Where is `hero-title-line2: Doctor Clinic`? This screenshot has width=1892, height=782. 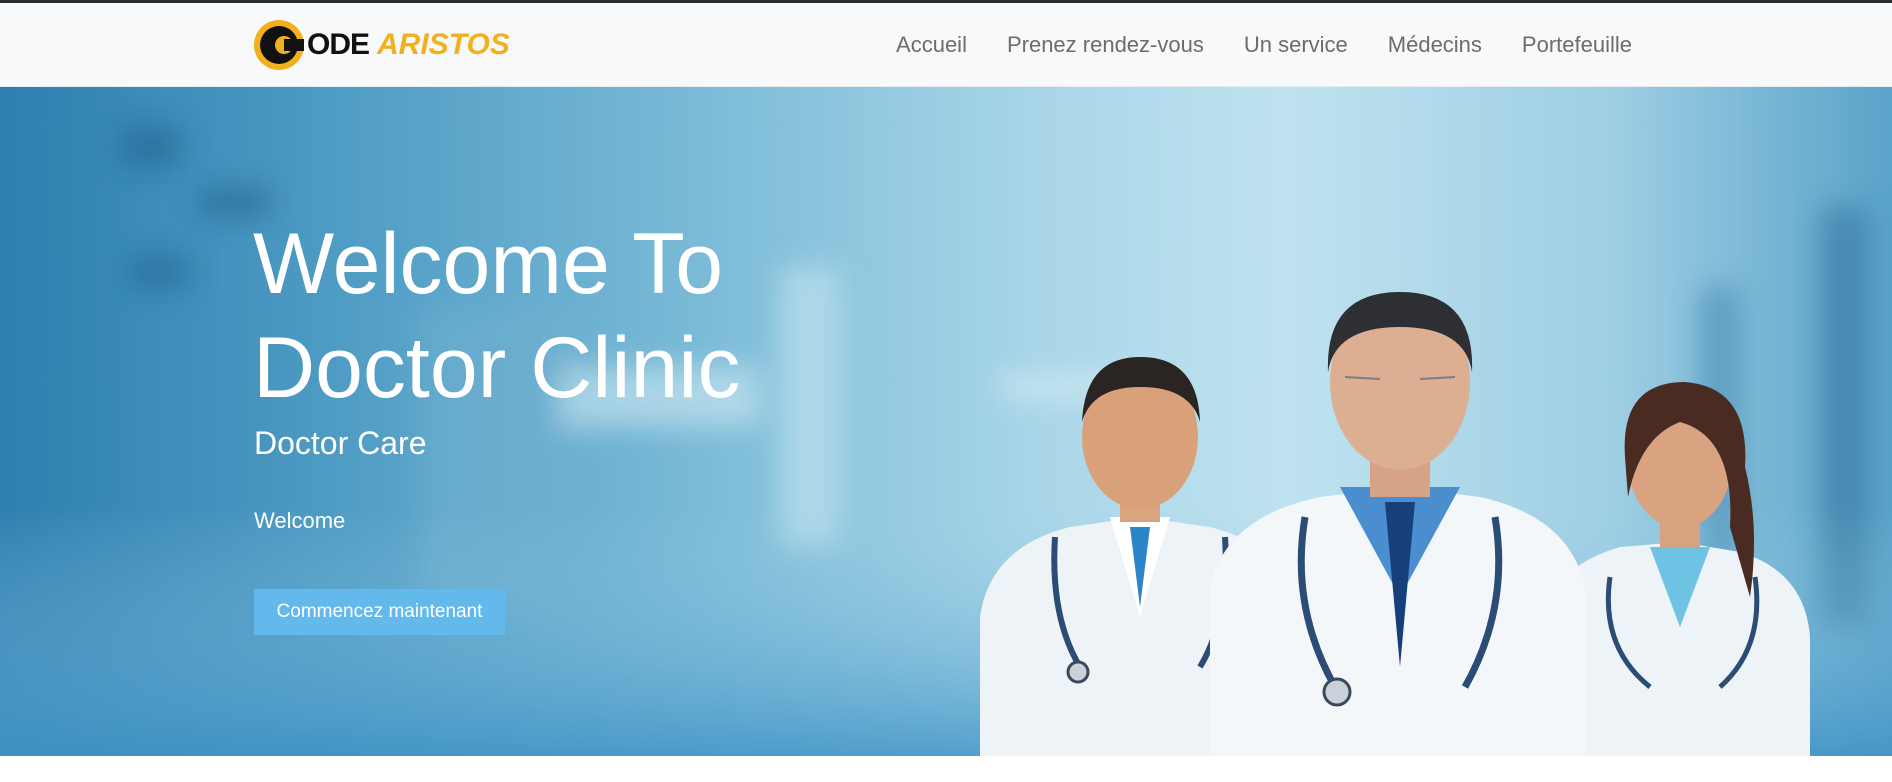 hero-title-line2: Doctor Clinic is located at coordinates (497, 368).